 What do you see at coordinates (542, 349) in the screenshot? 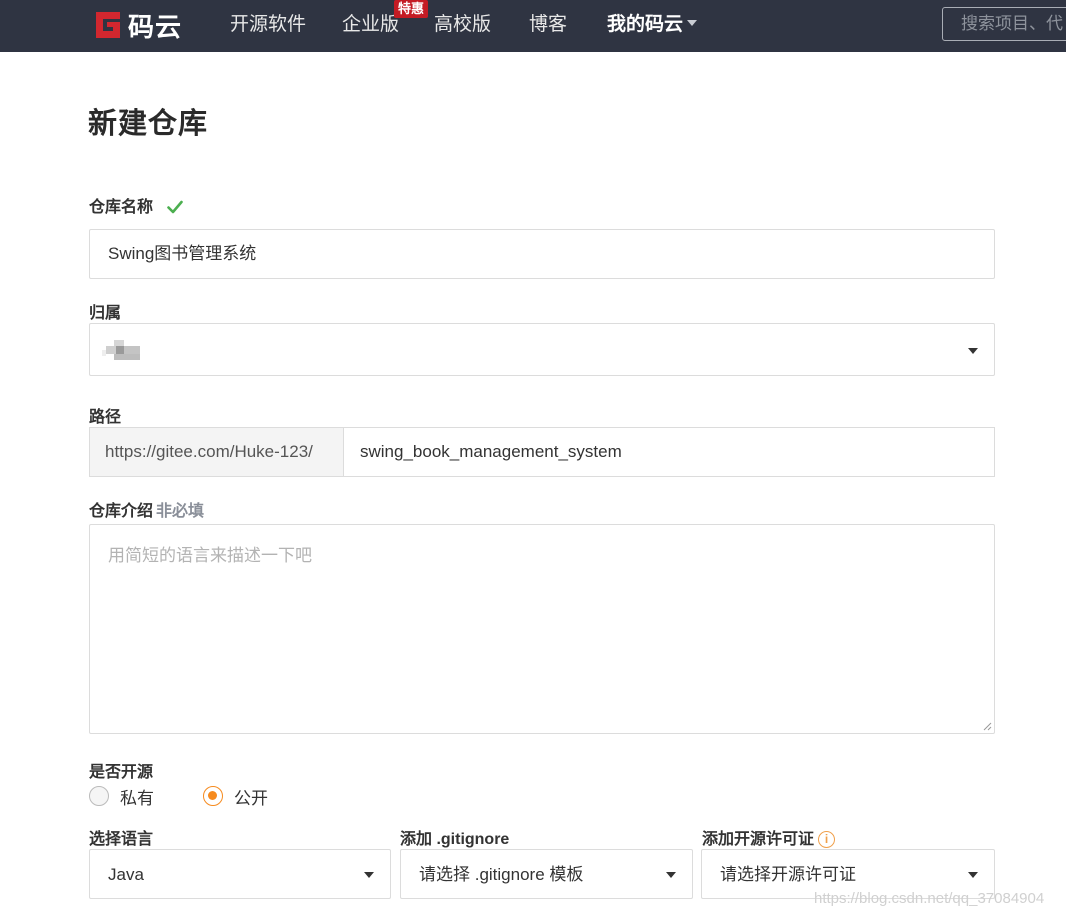
I see `owner-select` at bounding box center [542, 349].